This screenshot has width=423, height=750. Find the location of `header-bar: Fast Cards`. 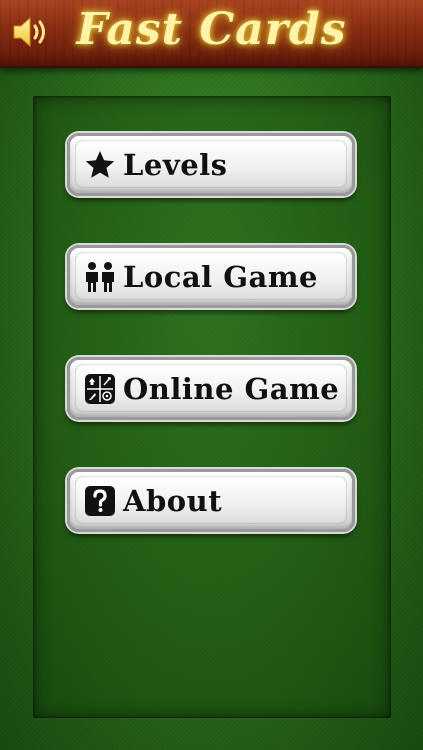

header-bar: Fast Cards is located at coordinates (211, 34).